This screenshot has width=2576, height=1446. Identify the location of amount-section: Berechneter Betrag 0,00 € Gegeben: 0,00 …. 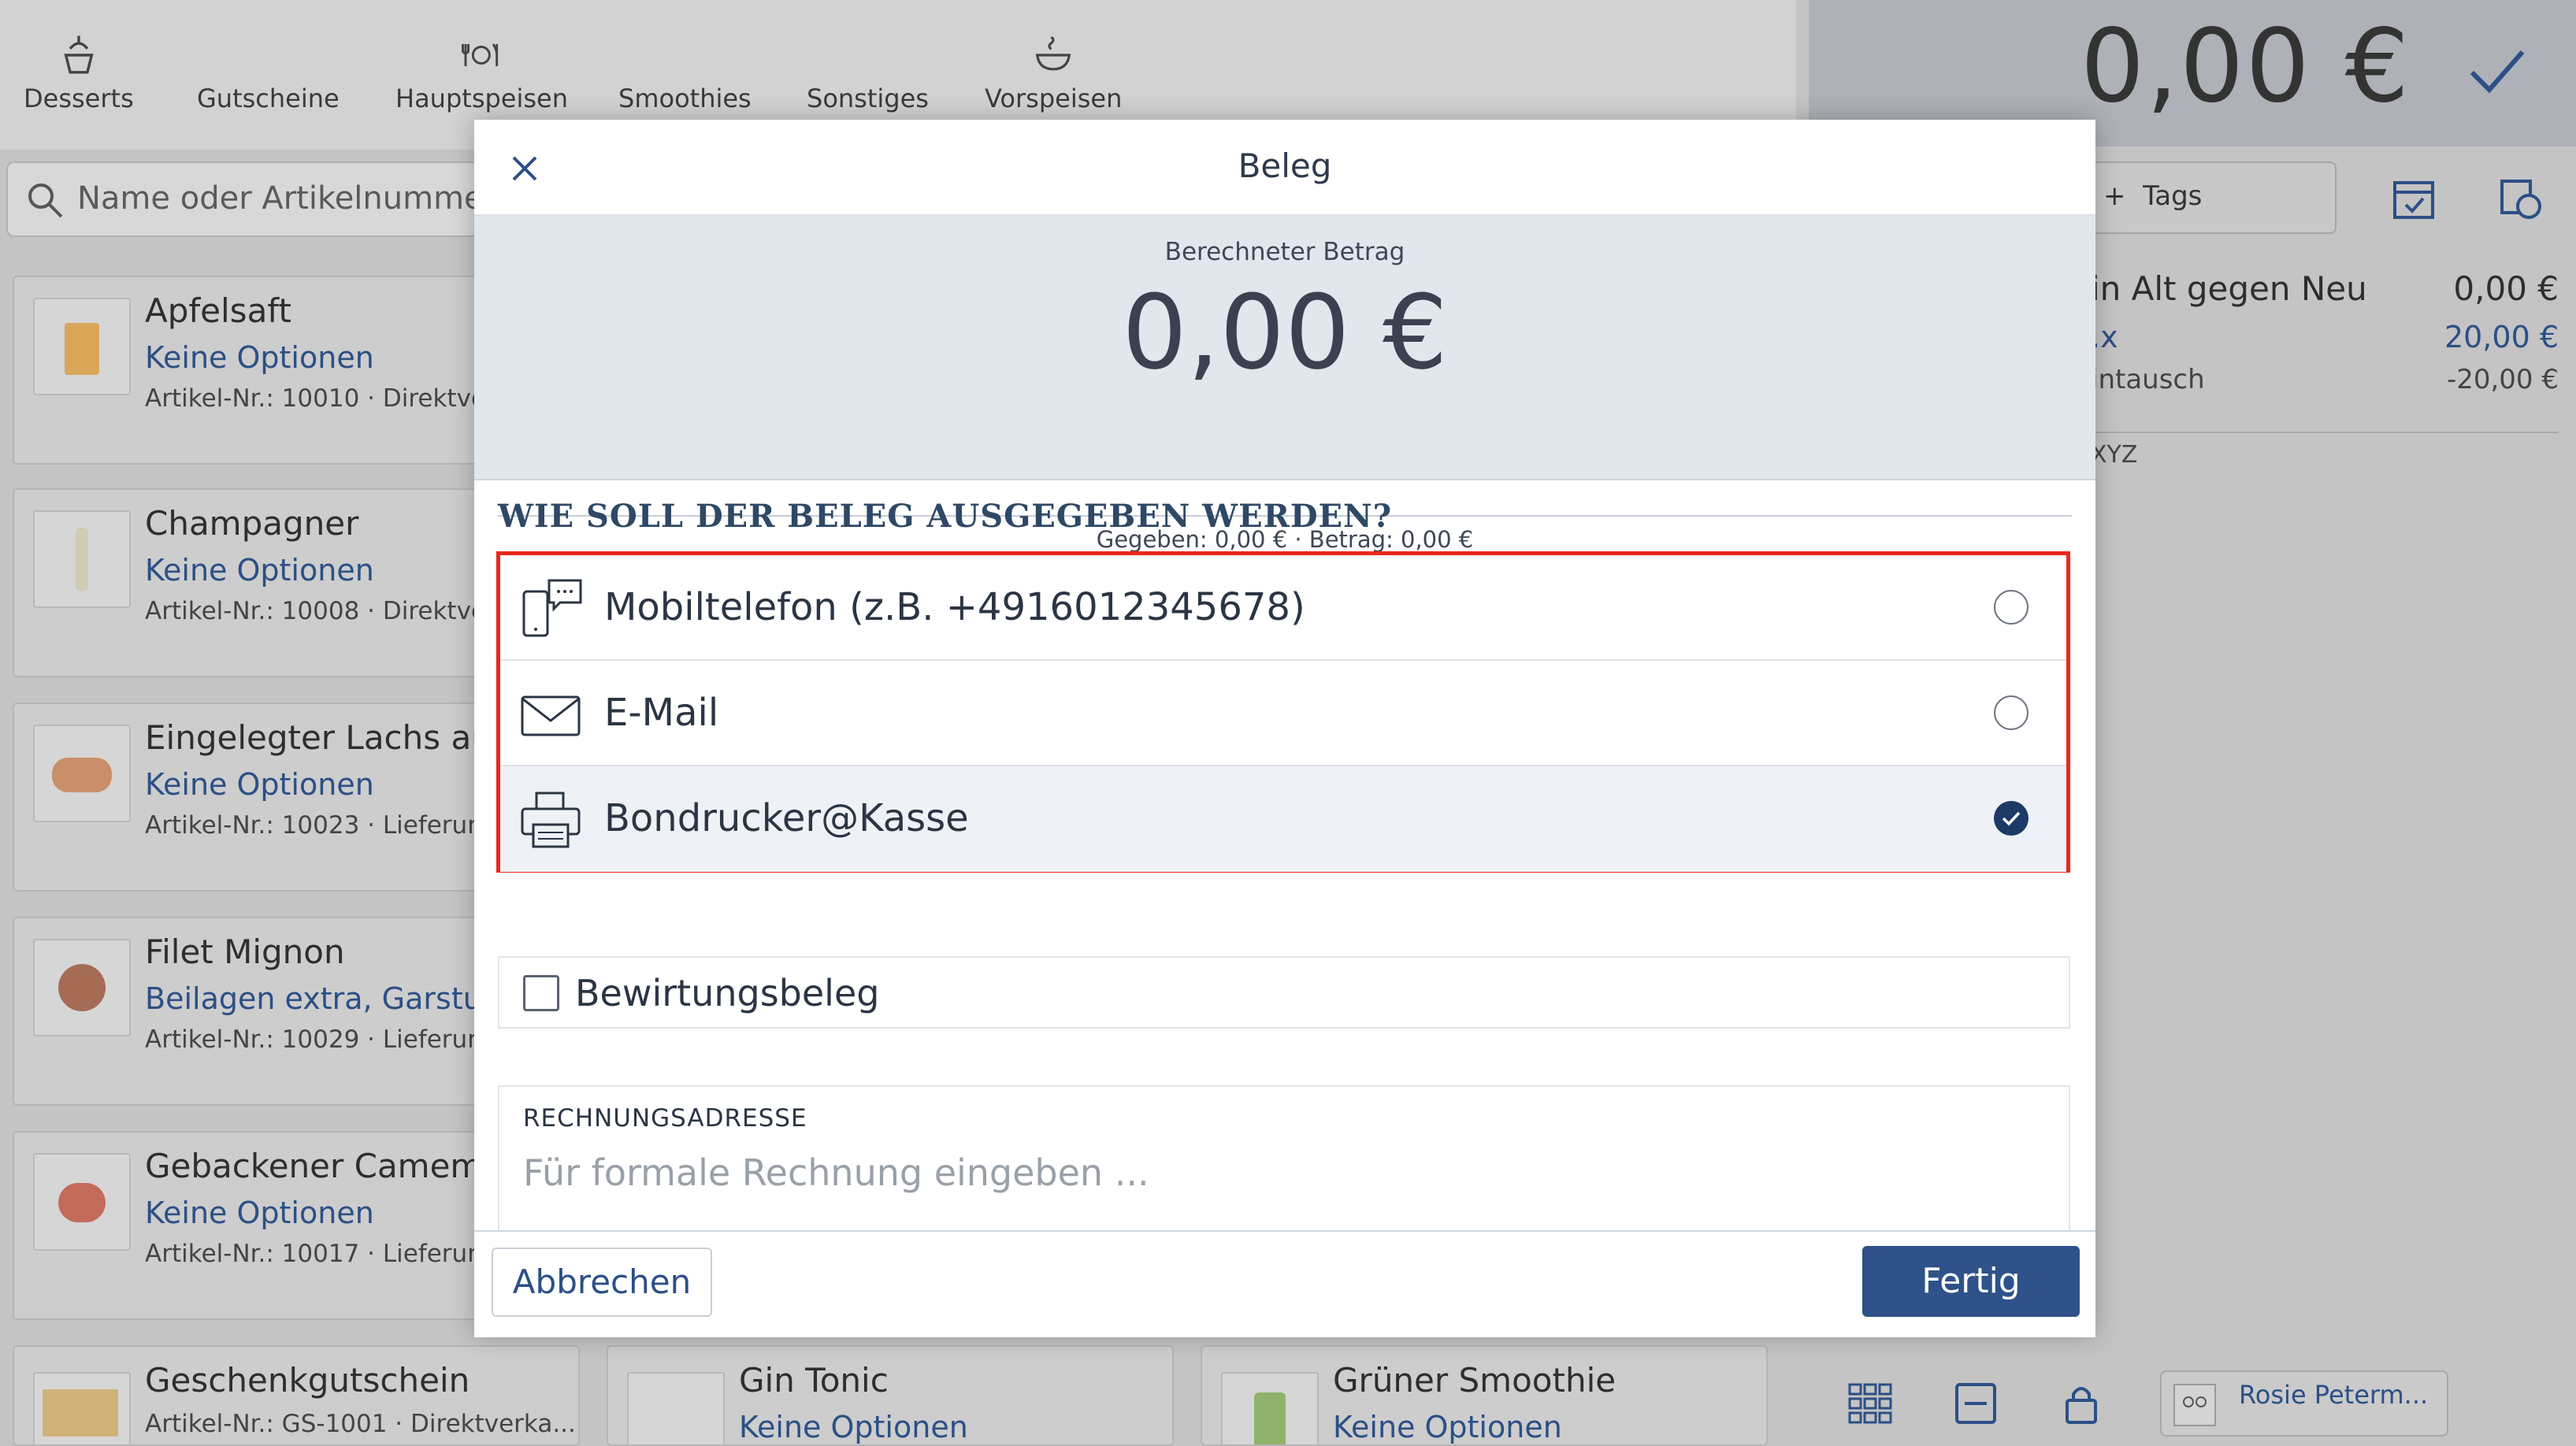
(1284, 384).